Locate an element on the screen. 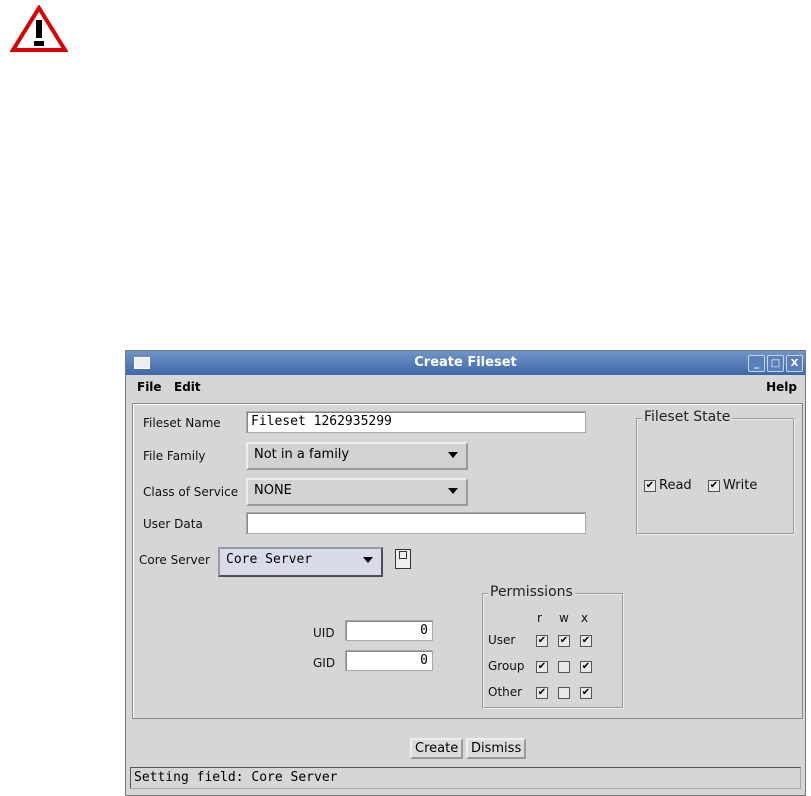  write-checkbox: ✔ is located at coordinates (714, 486).